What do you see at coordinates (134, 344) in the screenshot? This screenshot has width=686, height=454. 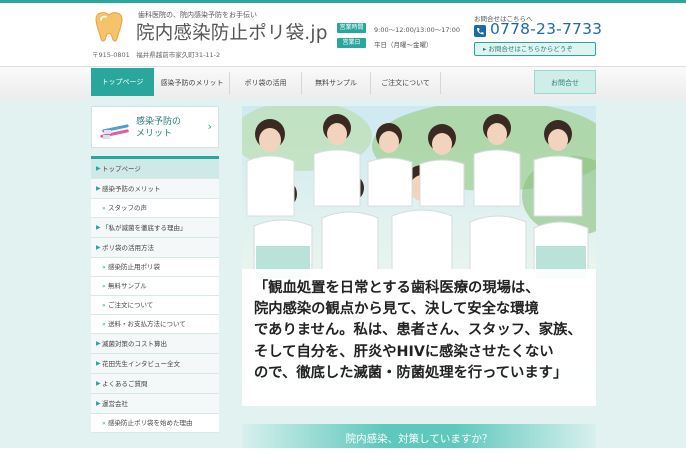 I see `sidebar-item-label: 滅菌対策のコスト算出` at bounding box center [134, 344].